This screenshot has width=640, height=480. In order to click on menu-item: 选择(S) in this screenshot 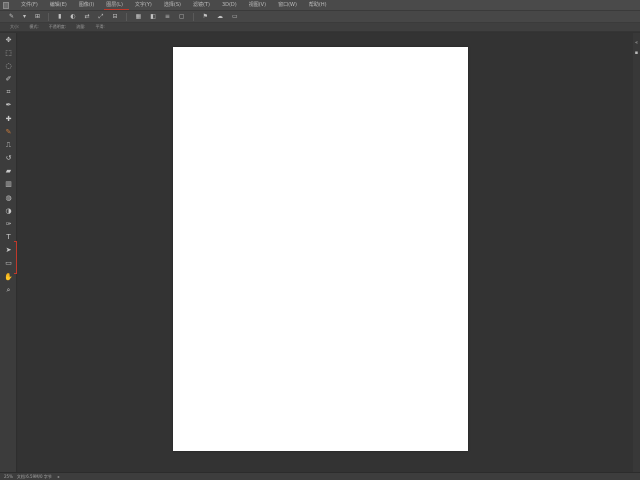, I will do `click(172, 5)`.